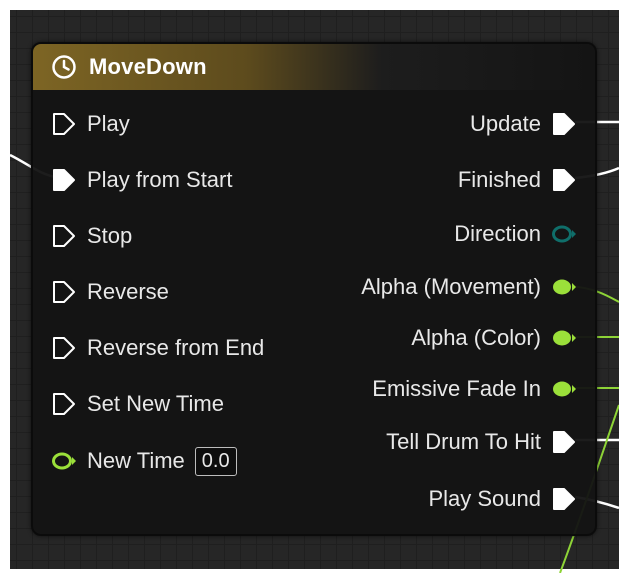 The width and height of the screenshot is (619, 573). Describe the element at coordinates (564, 234) in the screenshot. I see `enum-pin-icon` at that location.